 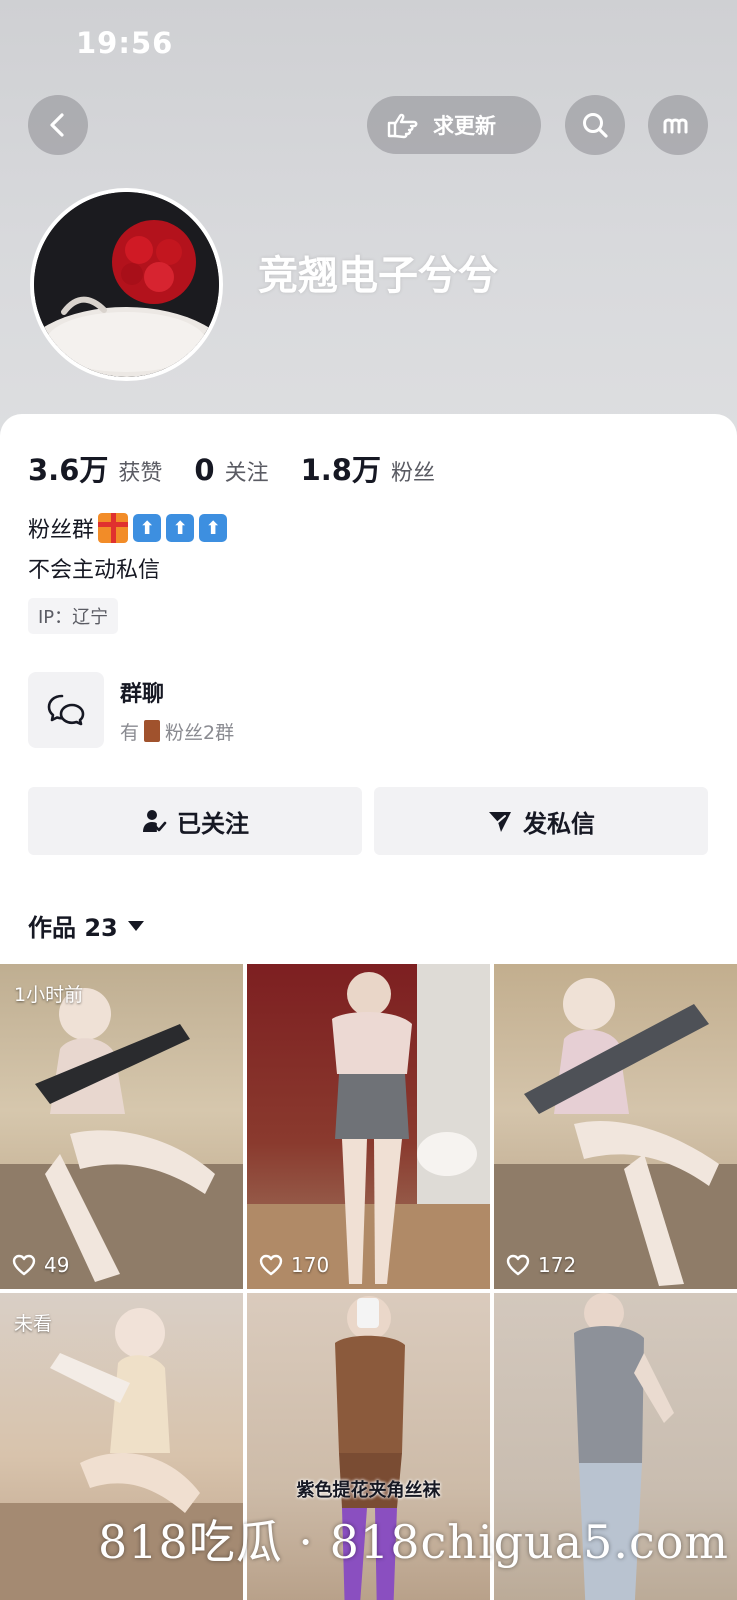 I want to click on watermark: 818吃瓜 · 818chigua5.com, so click(x=414, y=1542).